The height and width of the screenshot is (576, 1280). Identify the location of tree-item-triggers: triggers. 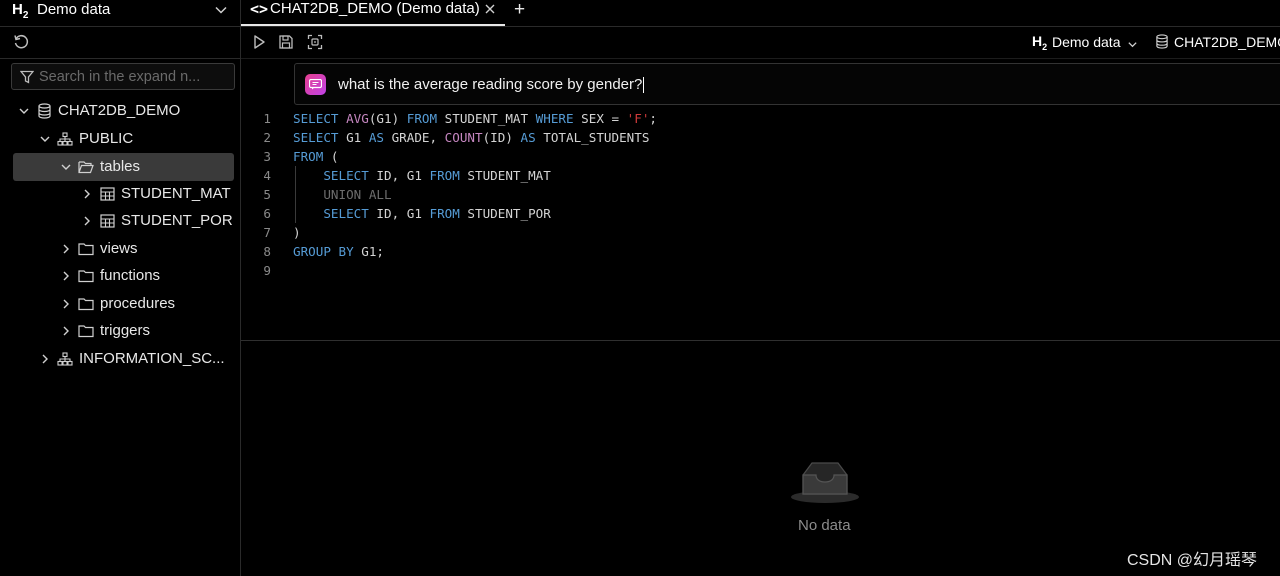
(104, 330).